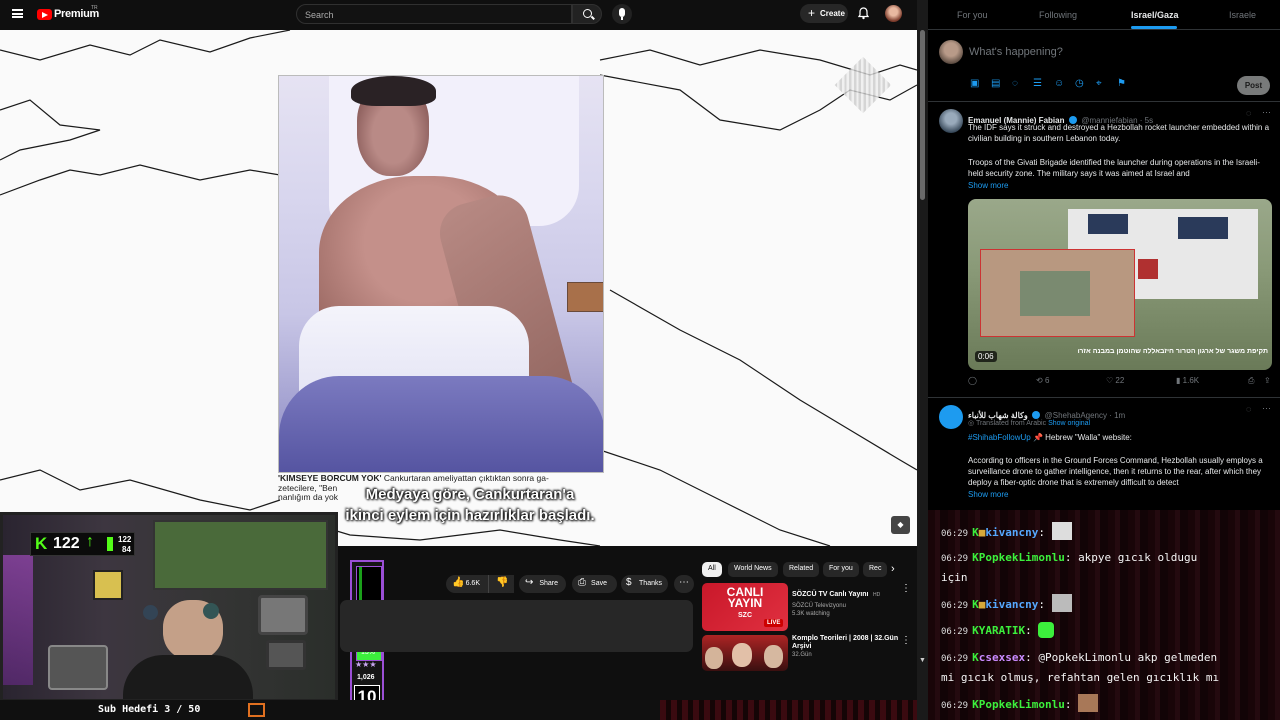 This screenshot has width=1280, height=720. I want to click on grok-icon: ◌, so click(1015, 83).